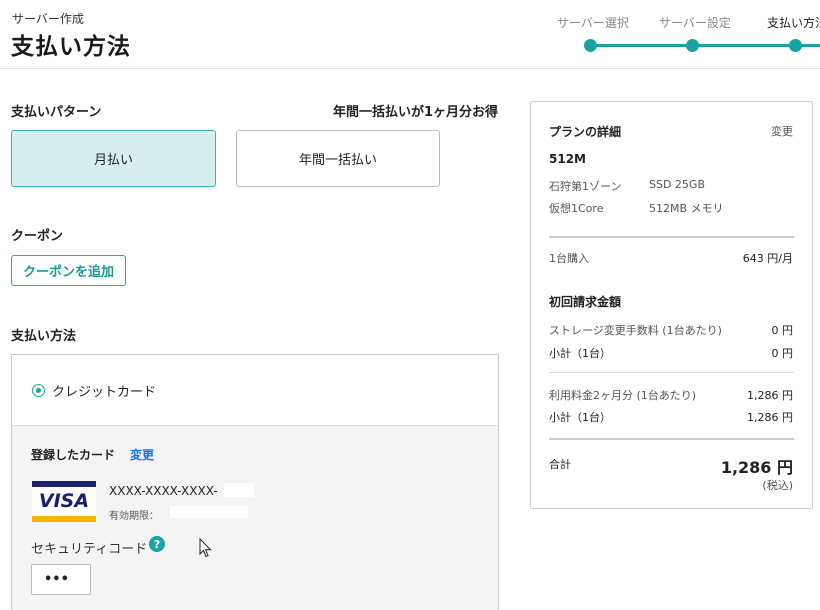  What do you see at coordinates (585, 132) in the screenshot?
I see `plan-details-title: プランの詳細` at bounding box center [585, 132].